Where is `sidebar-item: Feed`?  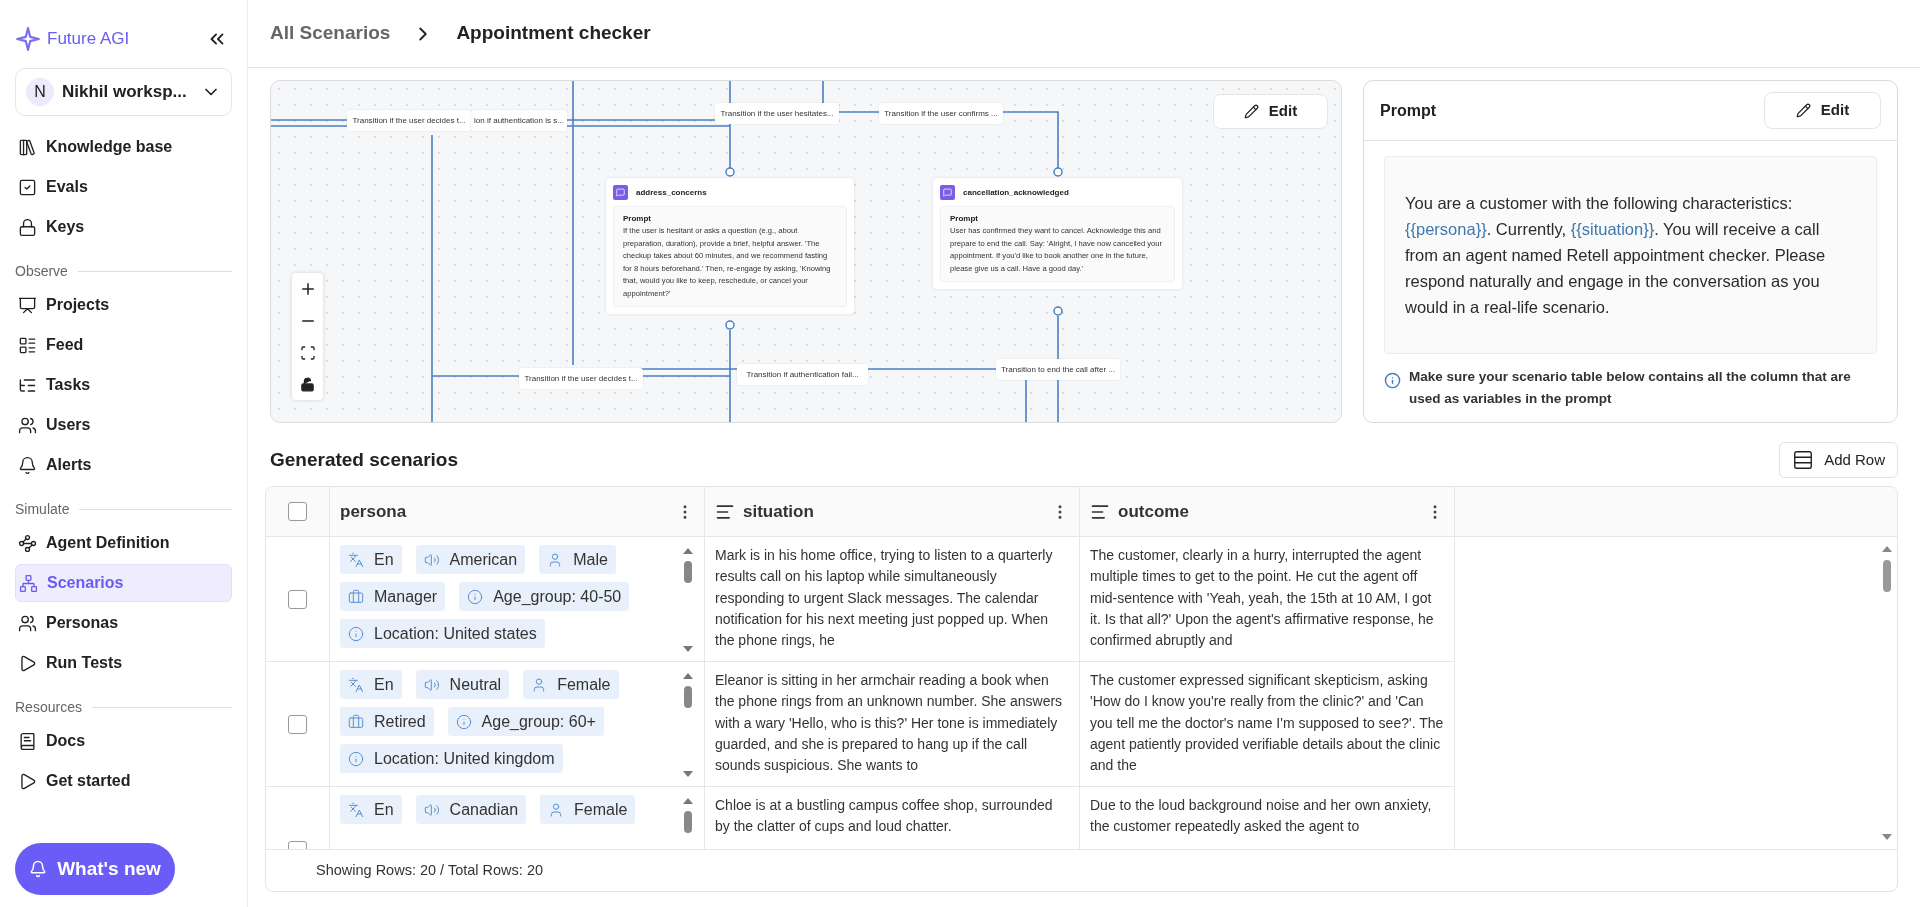 sidebar-item: Feed is located at coordinates (123, 345).